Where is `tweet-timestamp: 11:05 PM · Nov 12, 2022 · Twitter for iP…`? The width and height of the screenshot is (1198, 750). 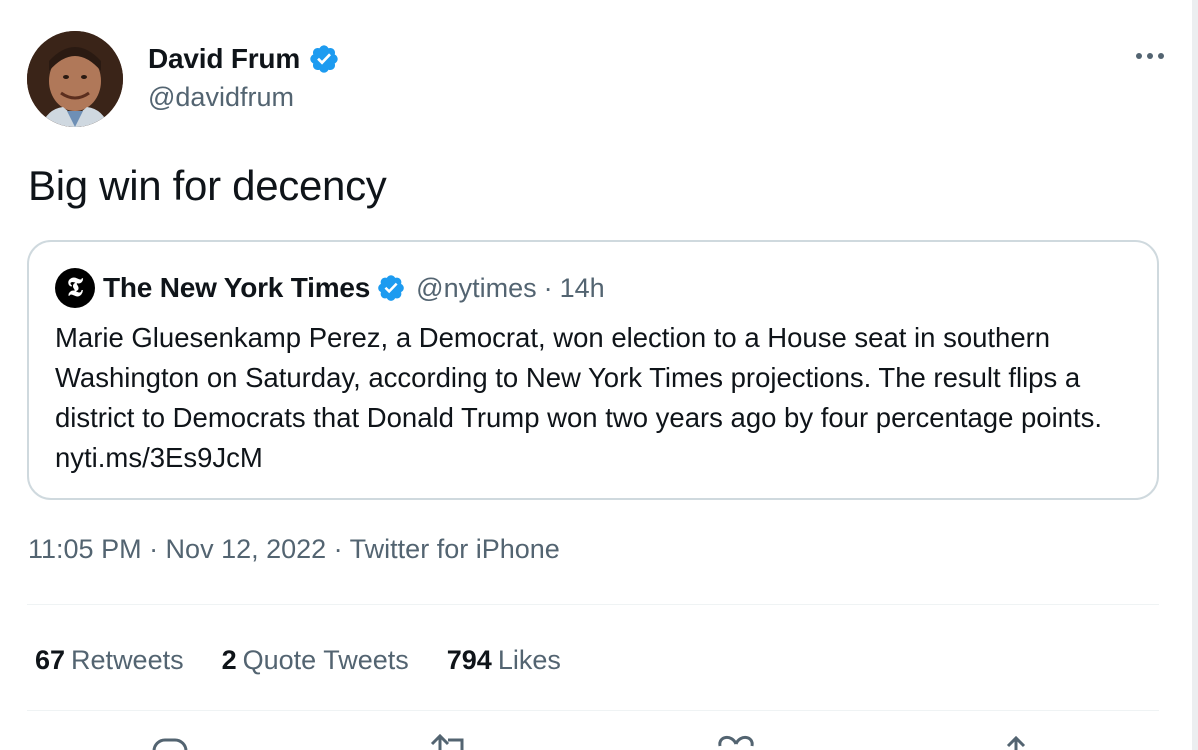
tweet-timestamp: 11:05 PM · Nov 12, 2022 · Twitter for iP… is located at coordinates (294, 549).